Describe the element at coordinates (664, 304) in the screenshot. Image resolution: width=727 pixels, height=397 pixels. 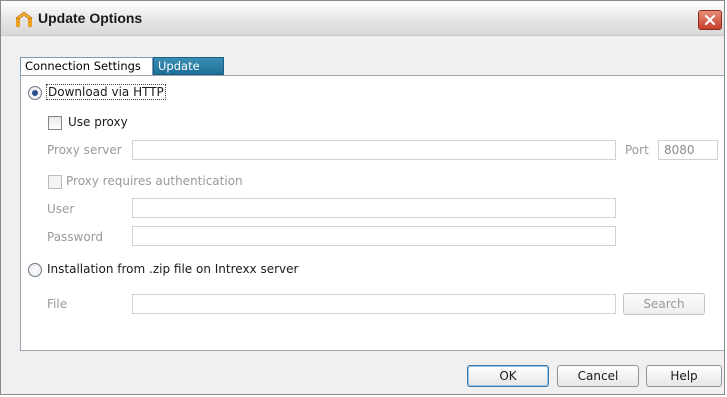
I see `search-button: Search` at that location.